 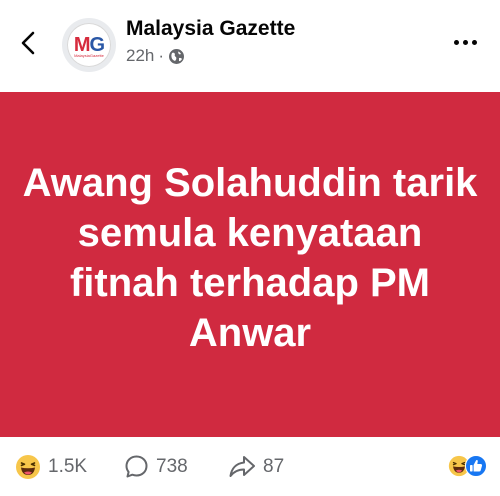 What do you see at coordinates (68, 466) in the screenshot?
I see `reactions-count: 1.5K` at bounding box center [68, 466].